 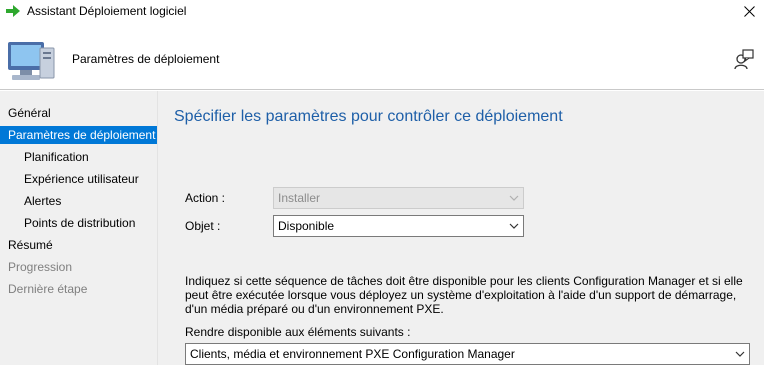 I want to click on nav-item-distribution-points: Points de distribution, so click(x=79, y=223).